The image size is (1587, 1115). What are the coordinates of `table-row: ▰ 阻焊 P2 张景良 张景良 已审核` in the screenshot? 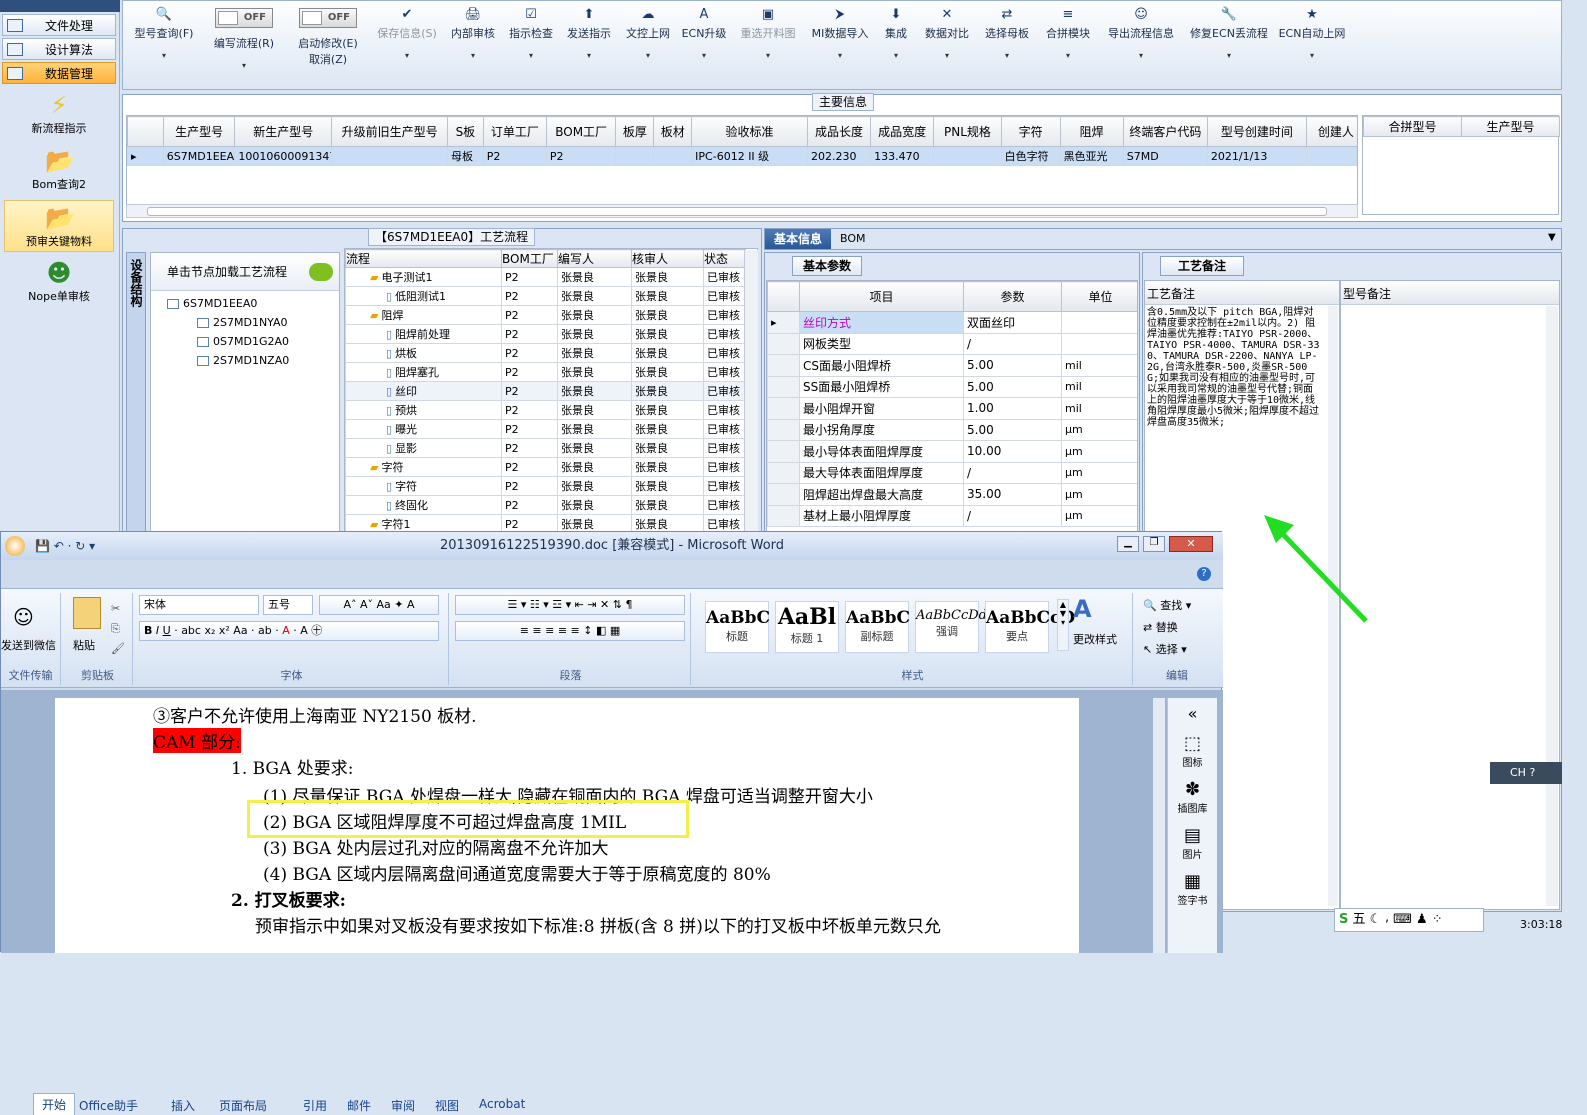 It's located at (545, 315).